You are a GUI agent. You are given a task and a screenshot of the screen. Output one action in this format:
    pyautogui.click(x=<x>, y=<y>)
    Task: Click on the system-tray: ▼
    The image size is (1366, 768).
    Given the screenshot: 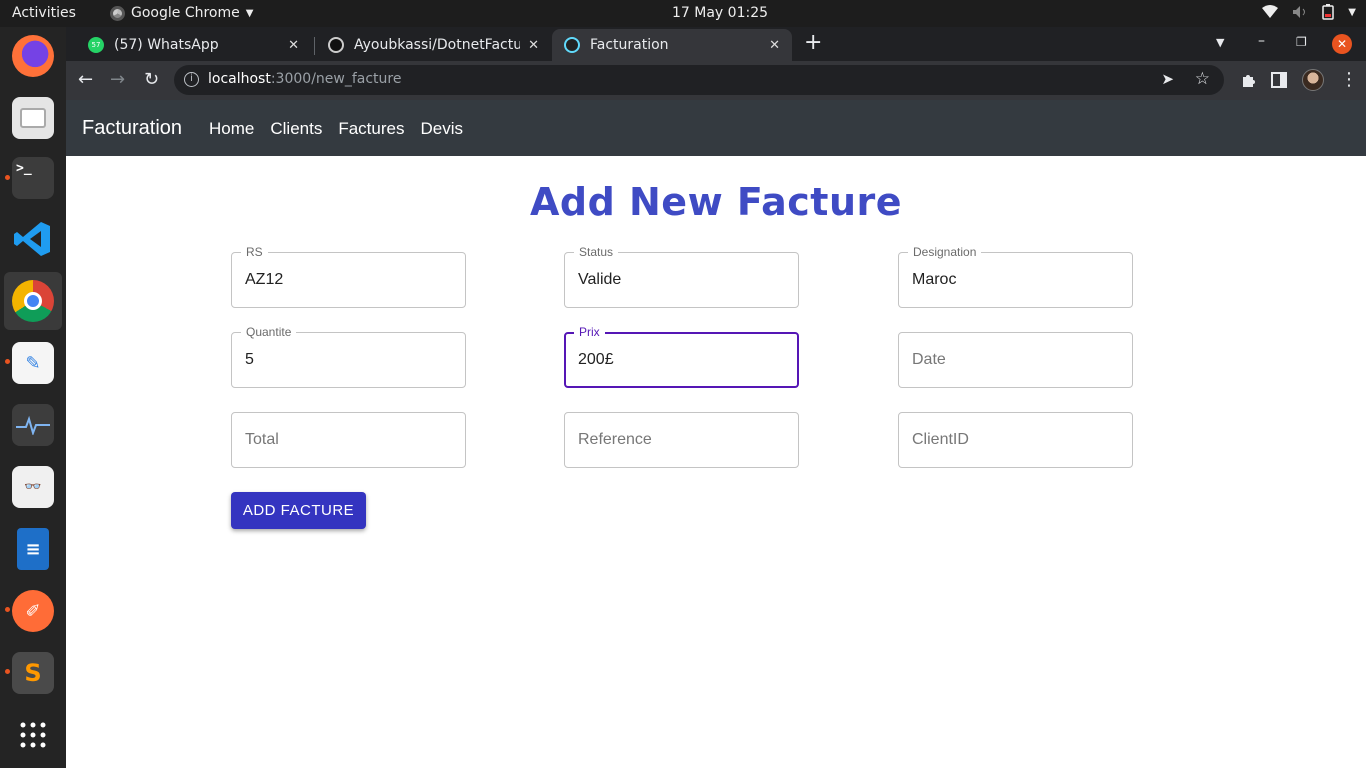 What is the action you would take?
    pyautogui.click(x=1309, y=12)
    